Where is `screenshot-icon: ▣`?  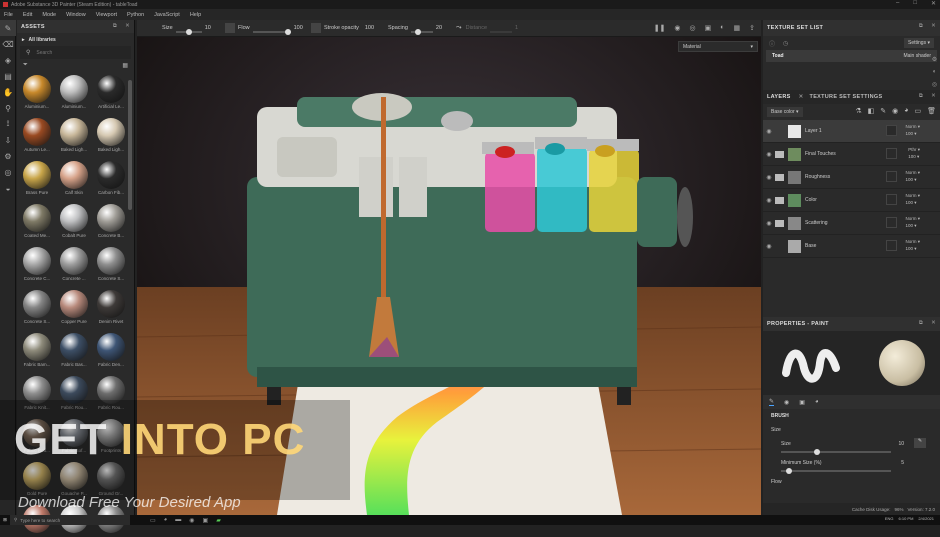 screenshot-icon: ▣ is located at coordinates (708, 28).